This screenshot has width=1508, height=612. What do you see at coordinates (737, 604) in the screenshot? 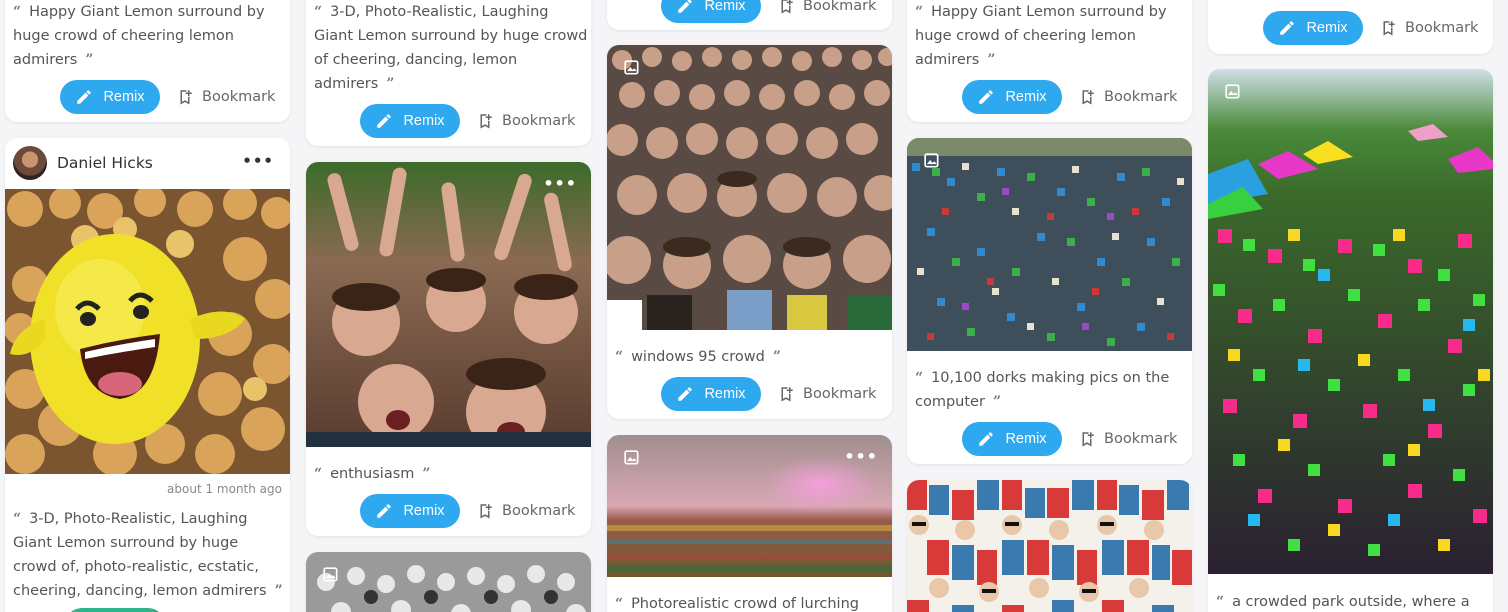
I see `prompt-text: “Photorealistic crowd of lurching` at bounding box center [737, 604].